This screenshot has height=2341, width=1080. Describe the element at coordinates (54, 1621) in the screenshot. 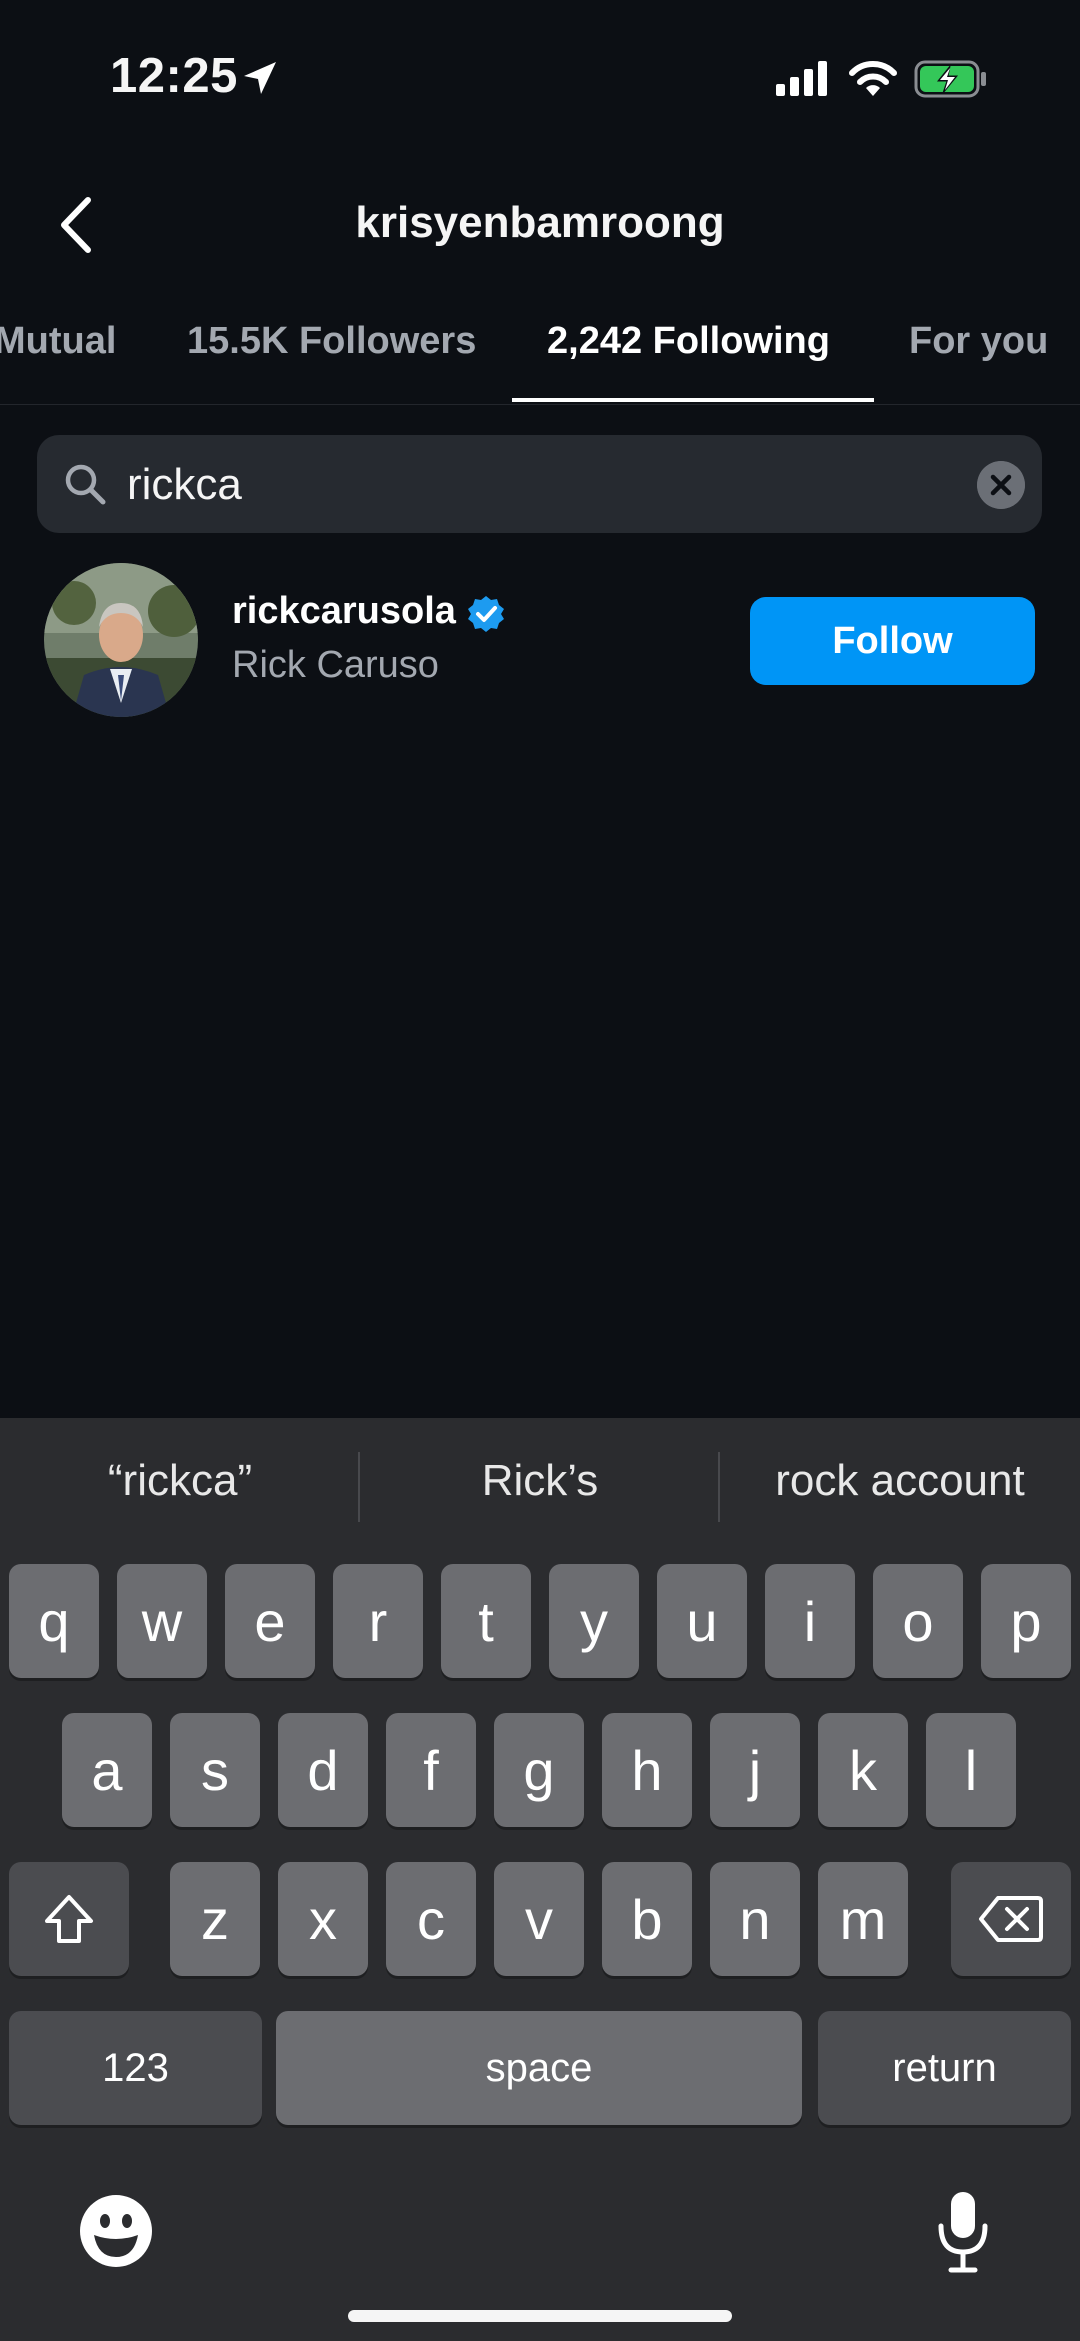

I see `key-q: q` at that location.